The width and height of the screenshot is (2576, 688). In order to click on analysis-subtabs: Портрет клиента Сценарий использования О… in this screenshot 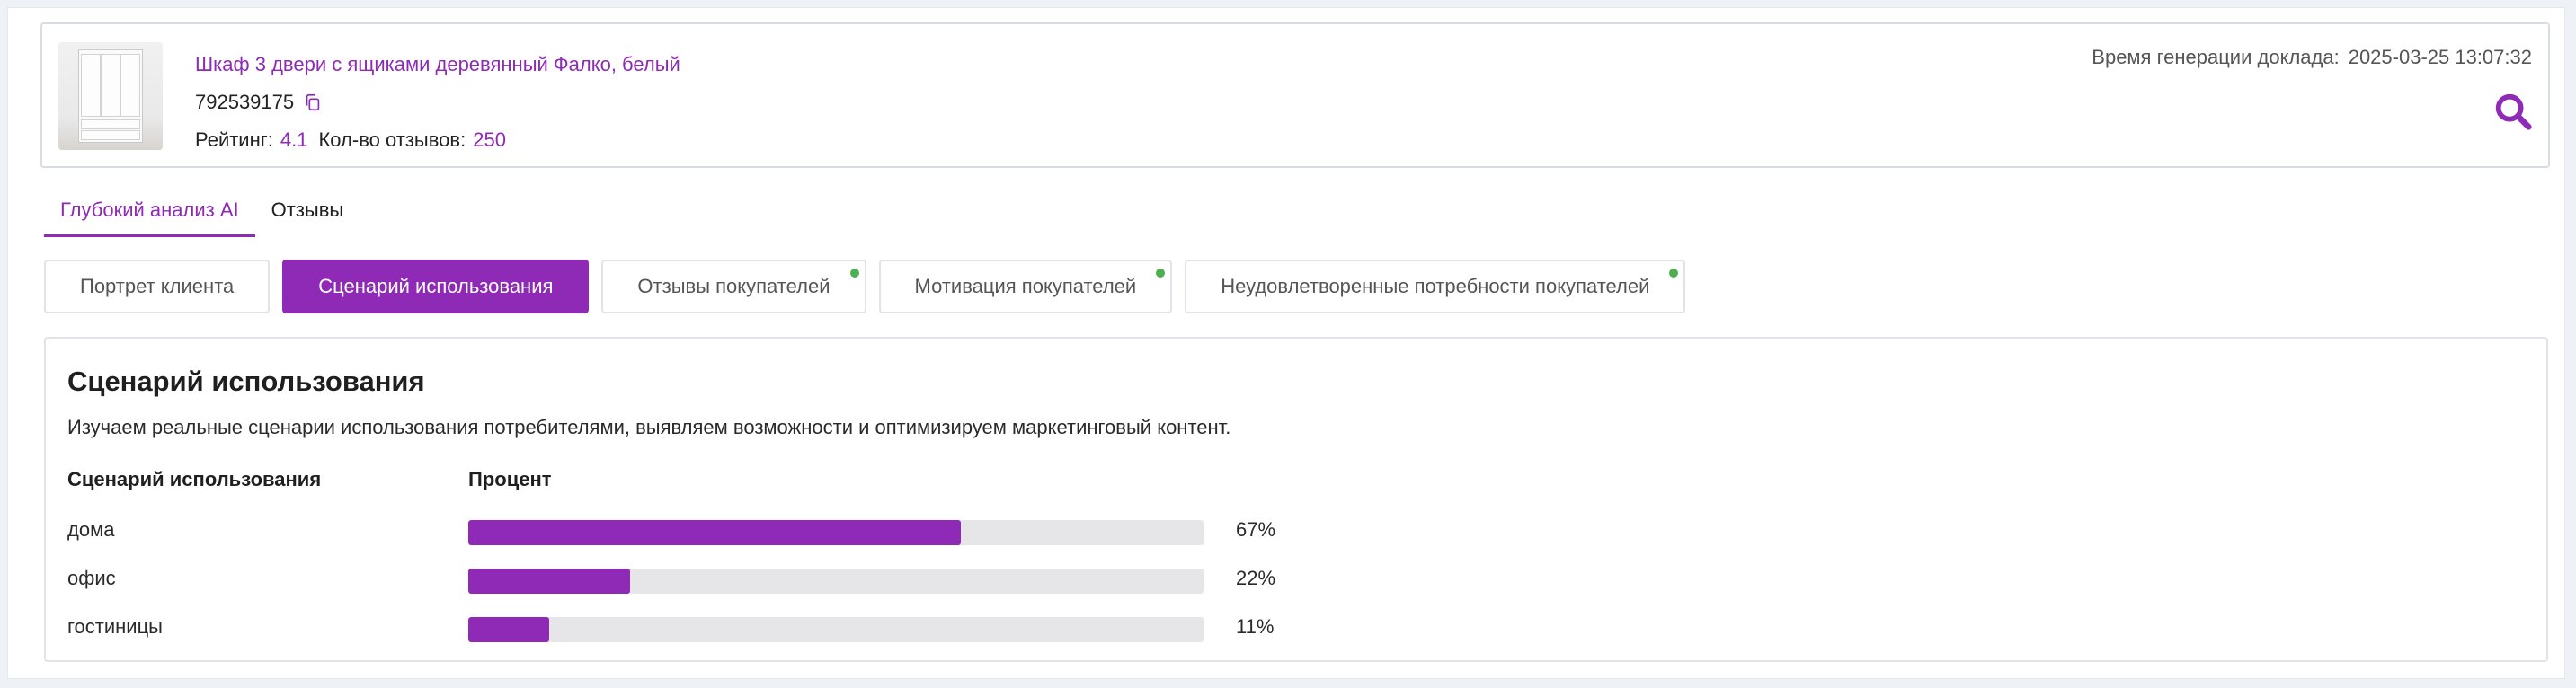, I will do `click(865, 287)`.